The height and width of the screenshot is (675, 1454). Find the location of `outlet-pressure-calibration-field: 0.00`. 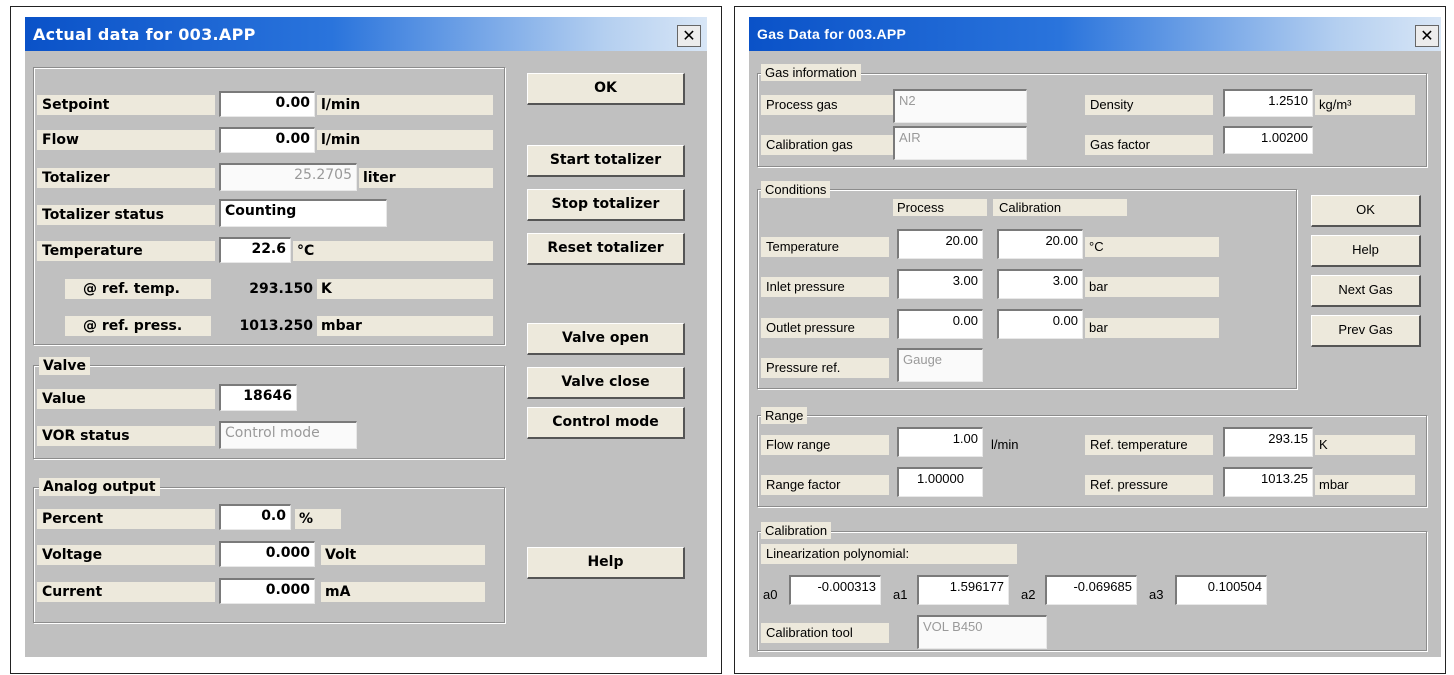

outlet-pressure-calibration-field: 0.00 is located at coordinates (1040, 324).